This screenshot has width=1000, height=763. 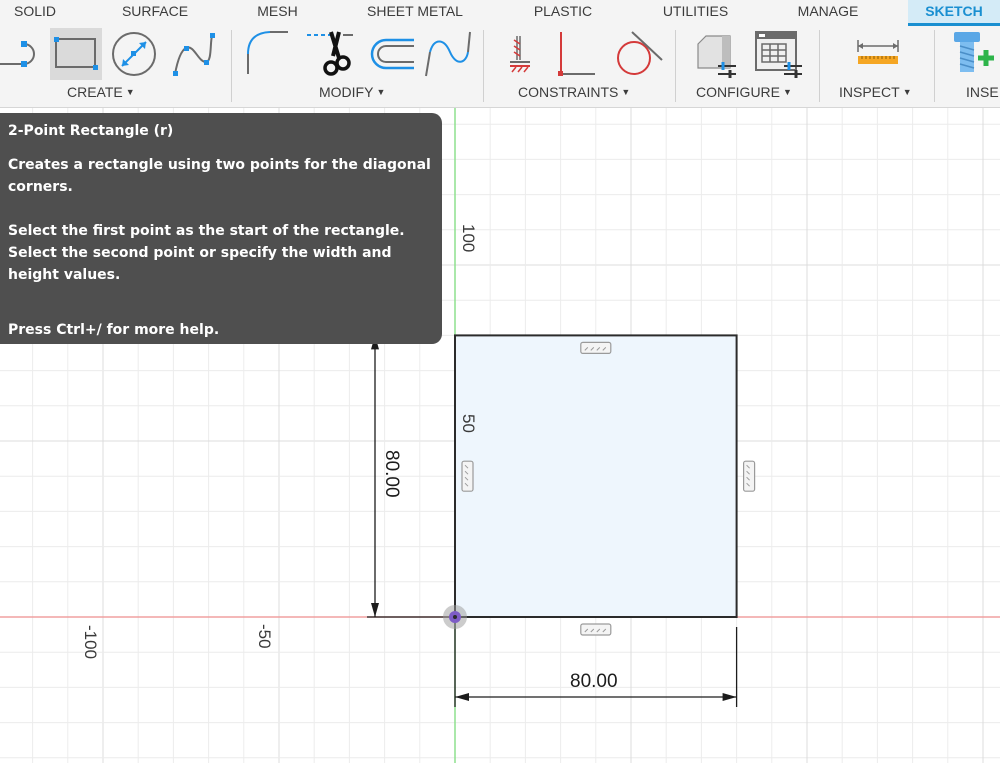 What do you see at coordinates (17, 54) in the screenshot?
I see `arc-icon` at bounding box center [17, 54].